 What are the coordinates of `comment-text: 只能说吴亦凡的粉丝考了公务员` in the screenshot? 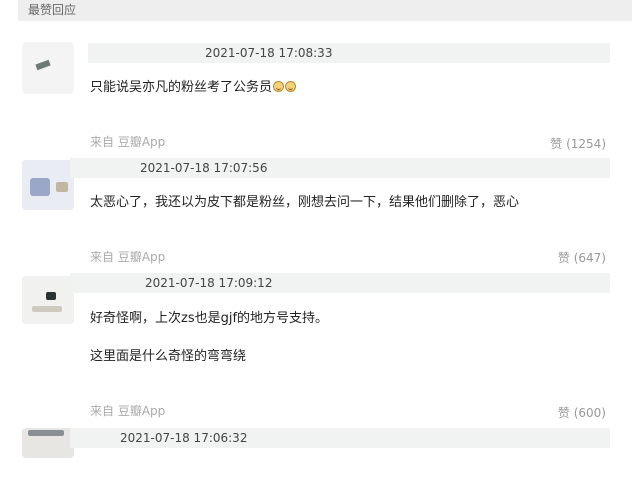 It's located at (193, 88).